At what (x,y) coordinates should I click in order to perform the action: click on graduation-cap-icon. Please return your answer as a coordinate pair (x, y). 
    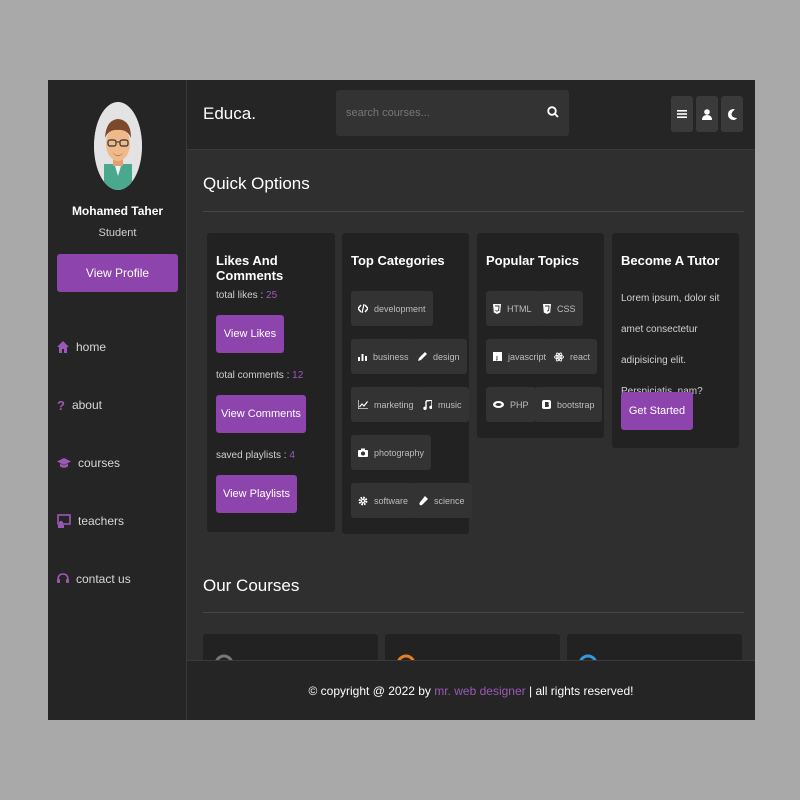
    Looking at the image, I should click on (64, 463).